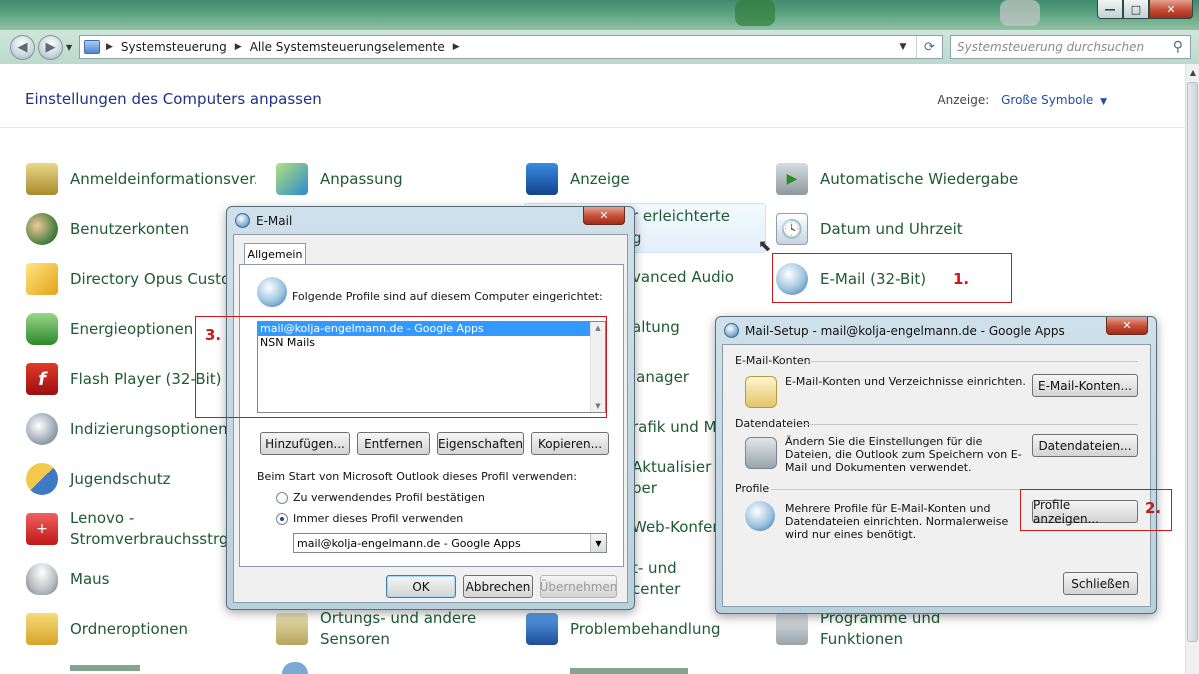 Image resolution: width=1199 pixels, height=674 pixels. Describe the element at coordinates (656, 589) in the screenshot. I see `cp-item-label: center` at that location.